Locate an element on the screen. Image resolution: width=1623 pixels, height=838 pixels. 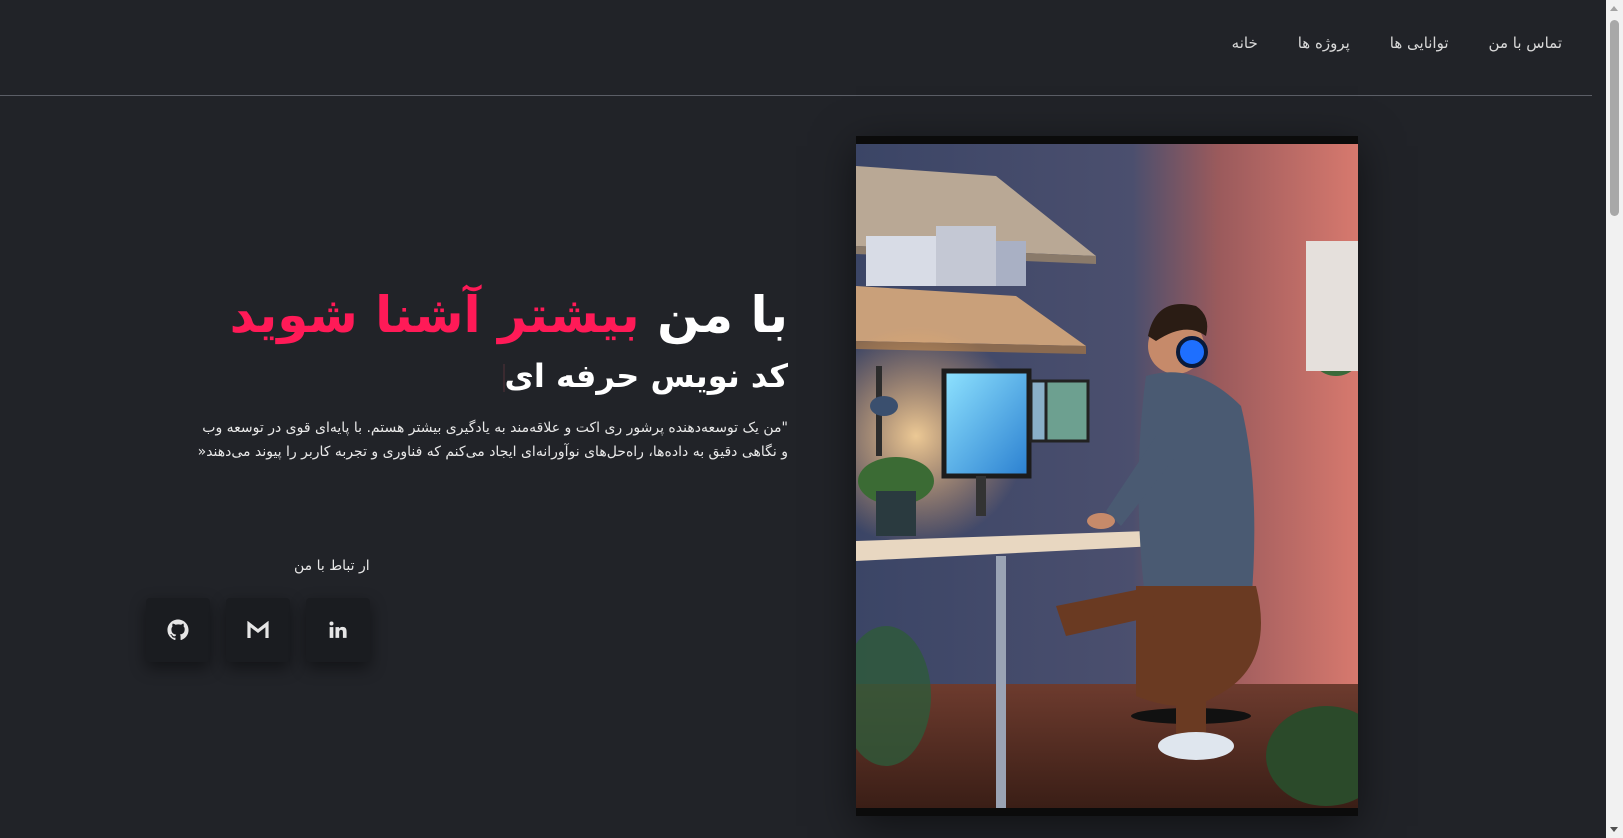
contact-label: ار تباط با من is located at coordinates (332, 566).